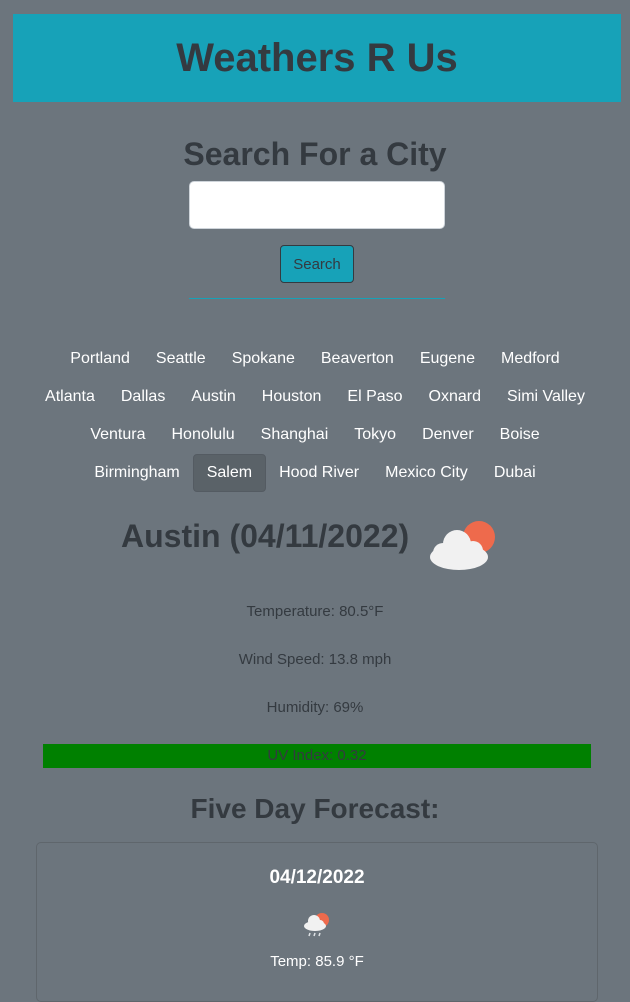 This screenshot has height=1002, width=630. I want to click on city-button-simi-valley: Simi Valley, so click(546, 397).